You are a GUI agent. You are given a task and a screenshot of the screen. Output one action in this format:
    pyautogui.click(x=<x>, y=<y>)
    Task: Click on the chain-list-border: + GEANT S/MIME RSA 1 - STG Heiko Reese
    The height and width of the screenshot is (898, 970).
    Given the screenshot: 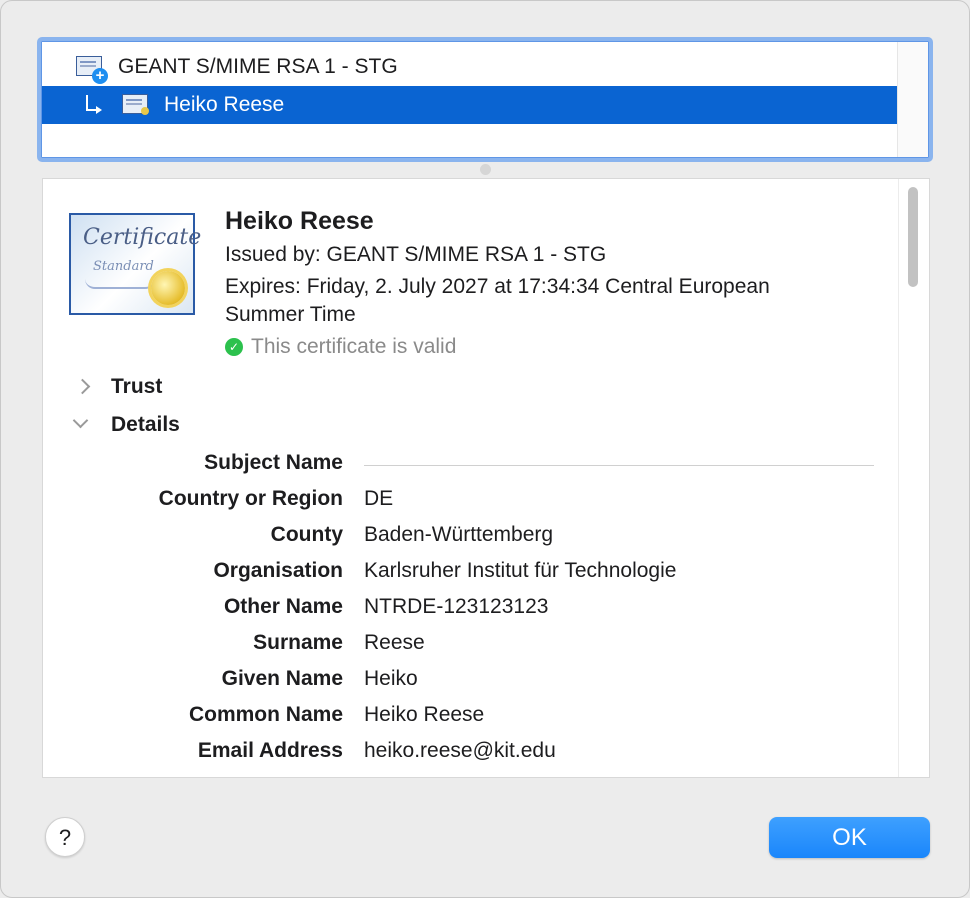 What is the action you would take?
    pyautogui.click(x=485, y=99)
    